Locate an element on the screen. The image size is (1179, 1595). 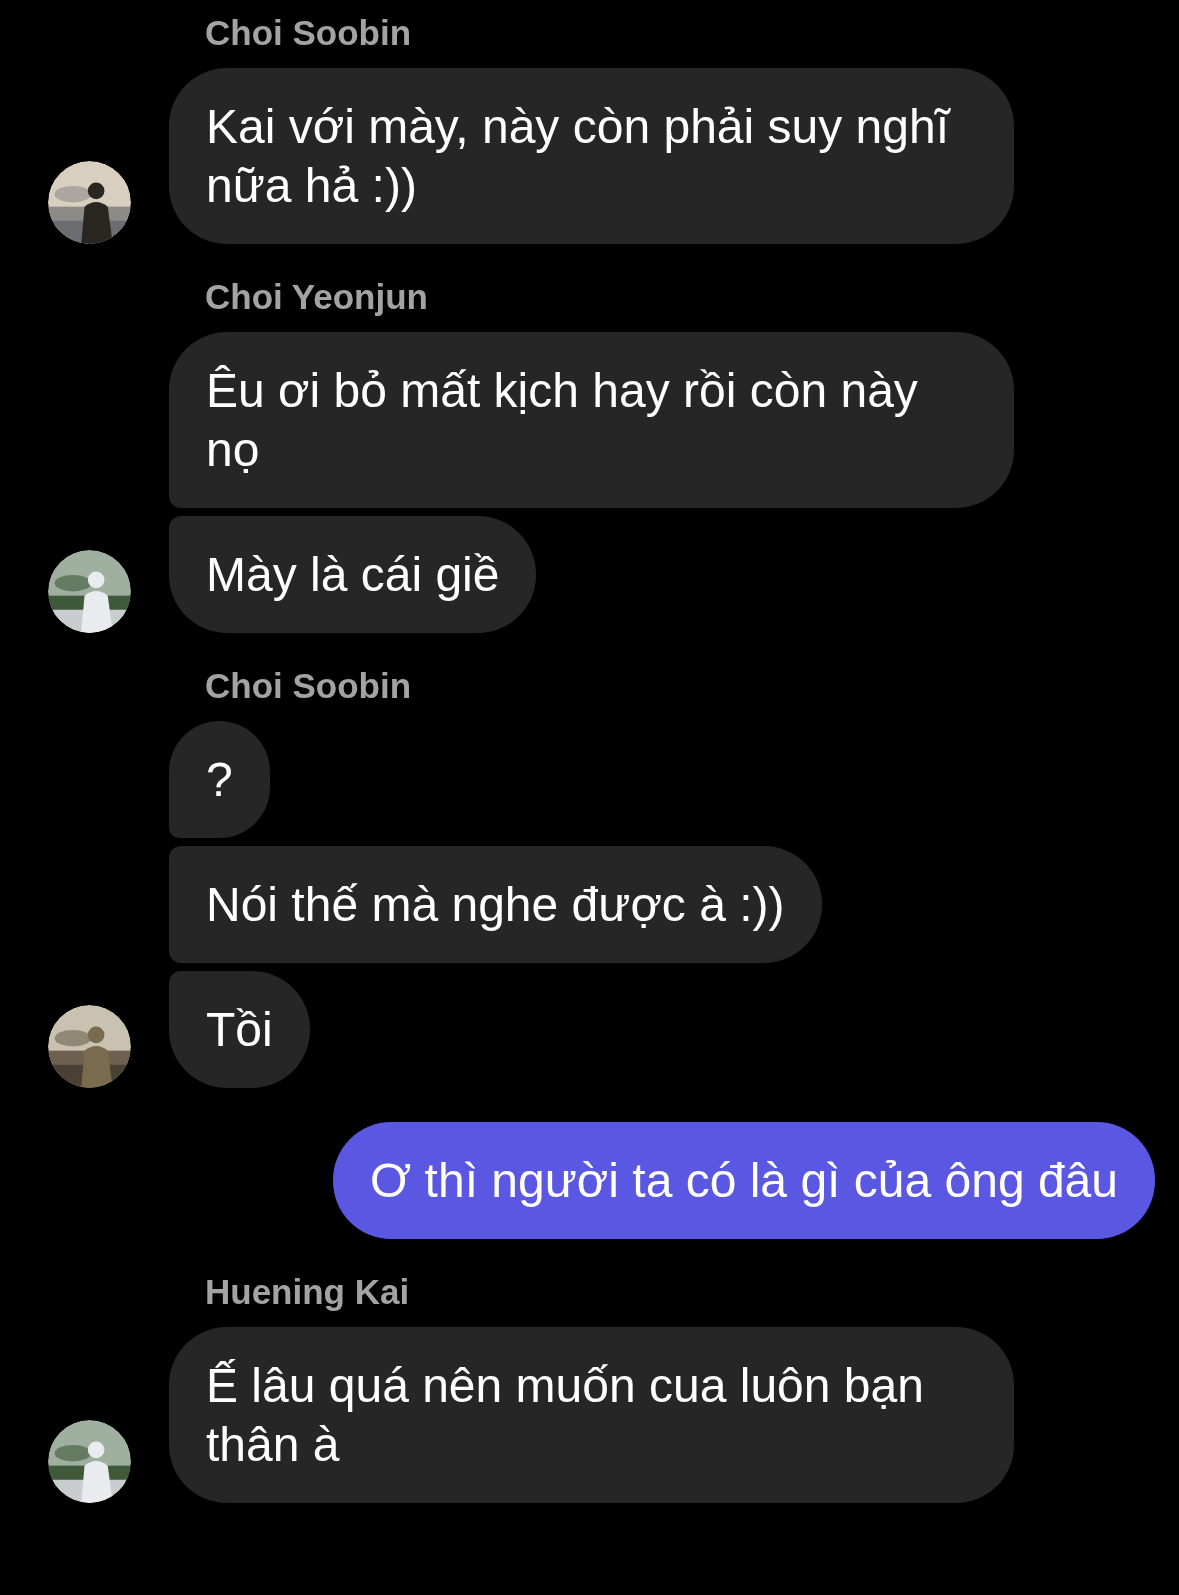
message-bubble: ? is located at coordinates (219, 779).